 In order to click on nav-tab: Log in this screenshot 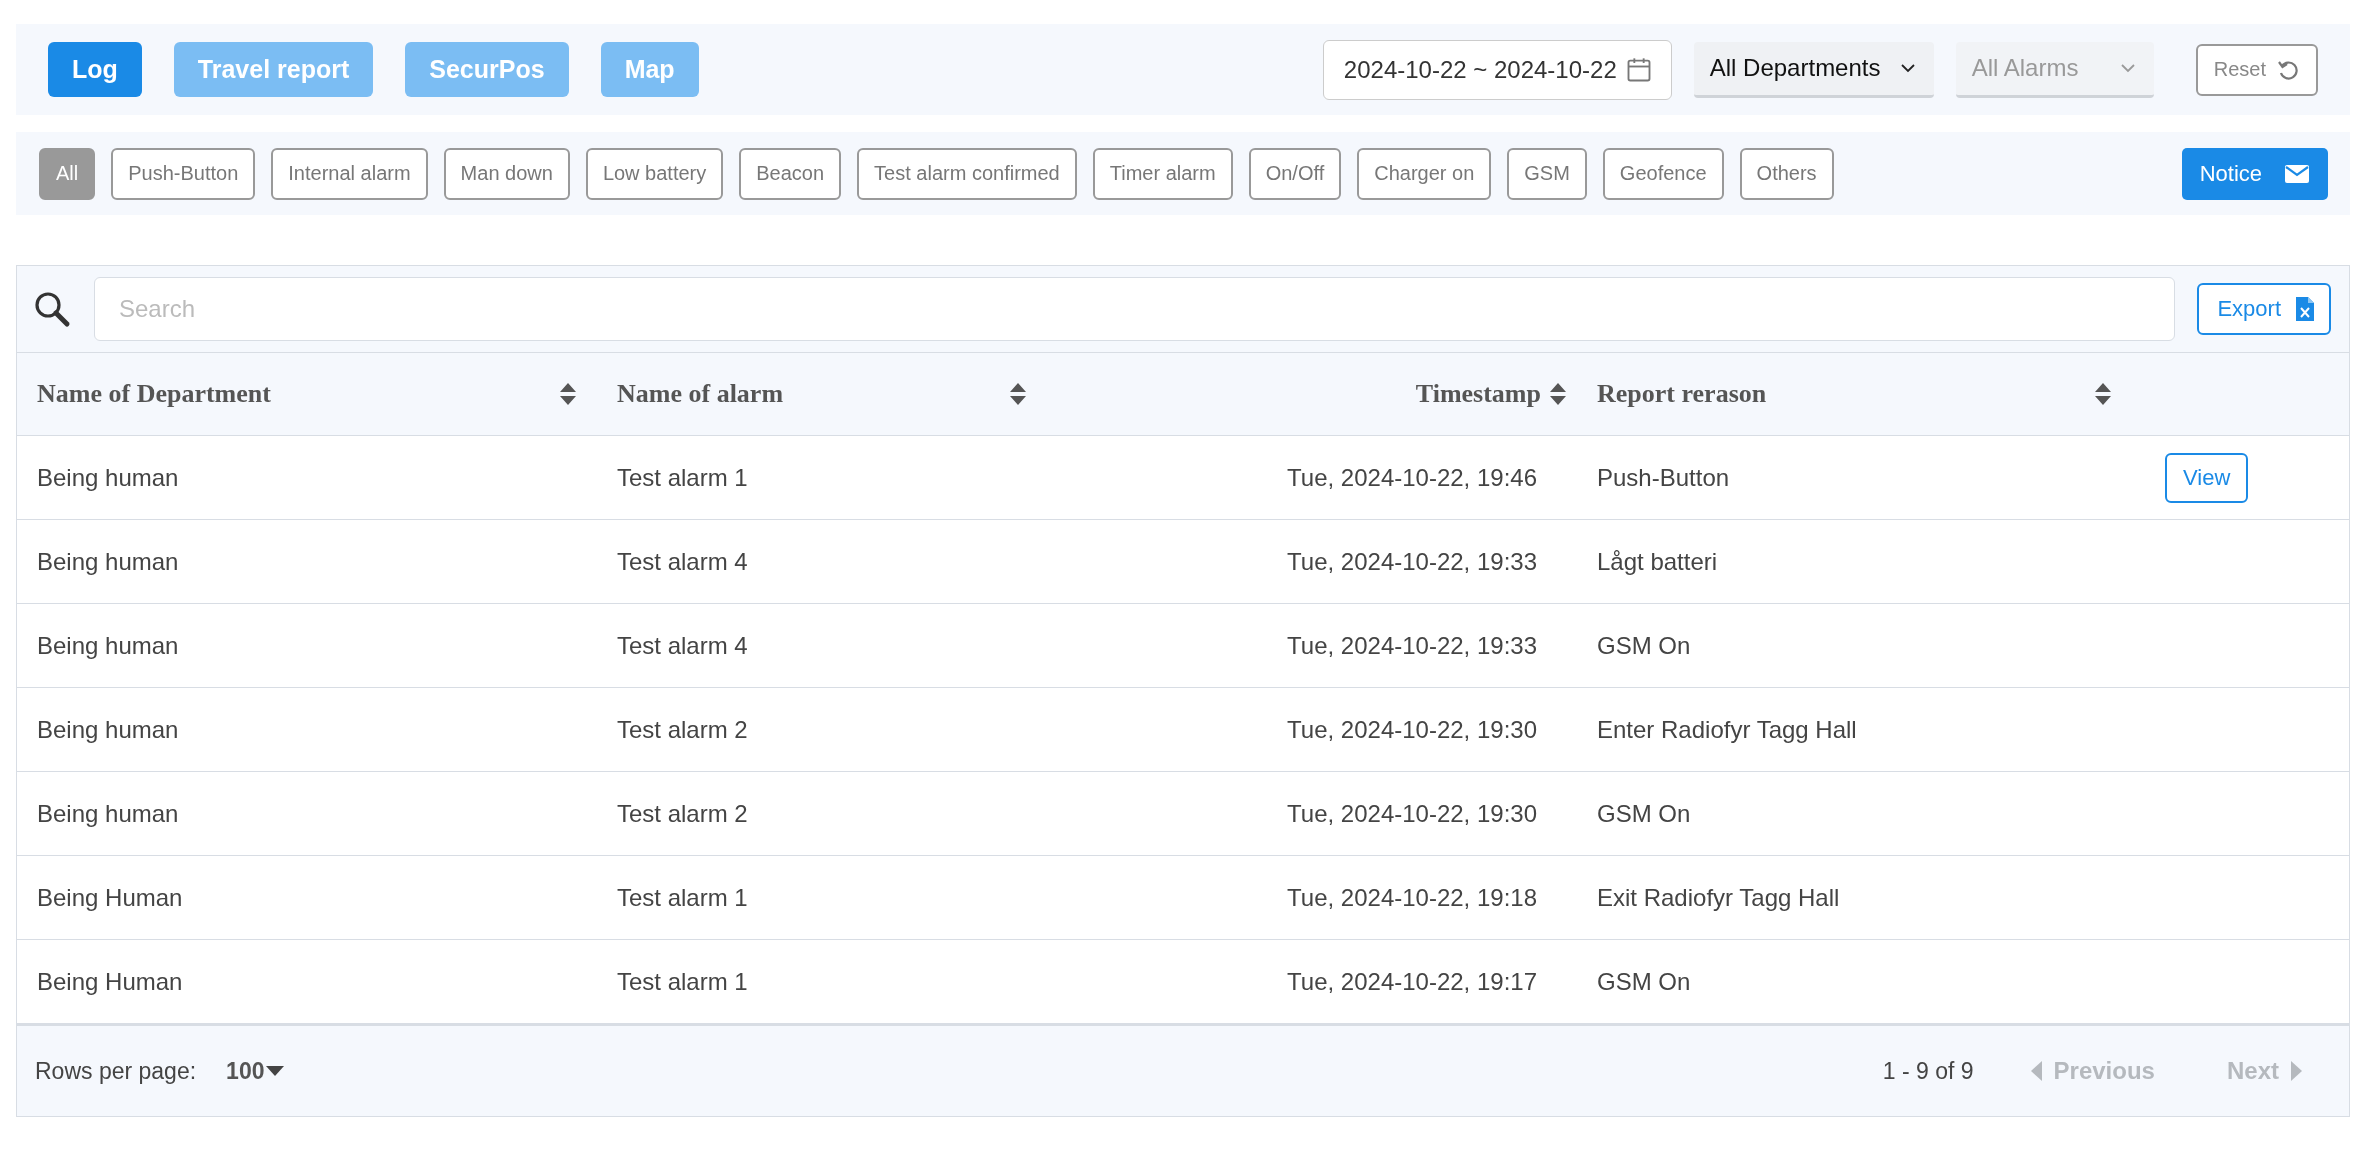, I will do `click(95, 69)`.